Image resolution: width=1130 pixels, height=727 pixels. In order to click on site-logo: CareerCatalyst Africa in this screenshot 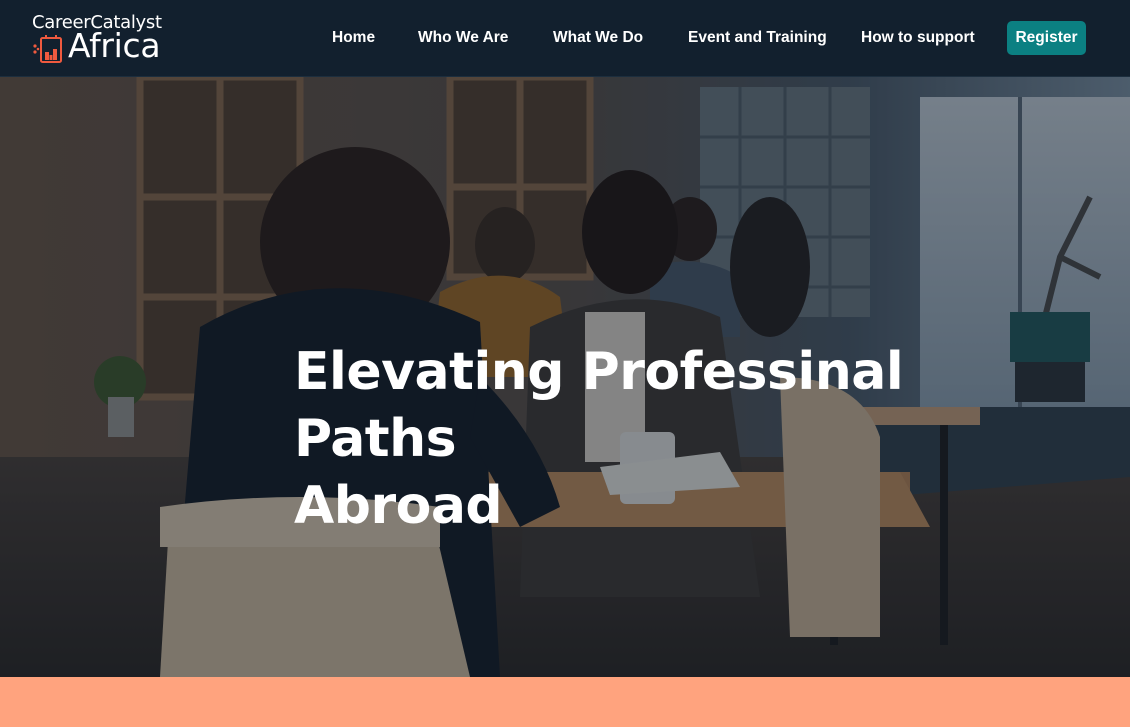, I will do `click(112, 39)`.